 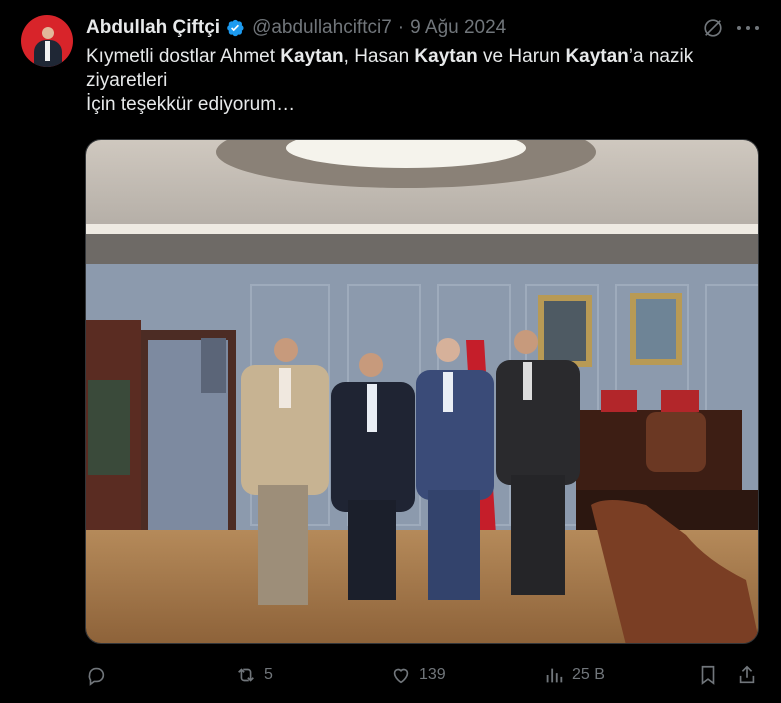 I want to click on avatar, so click(x=47, y=41).